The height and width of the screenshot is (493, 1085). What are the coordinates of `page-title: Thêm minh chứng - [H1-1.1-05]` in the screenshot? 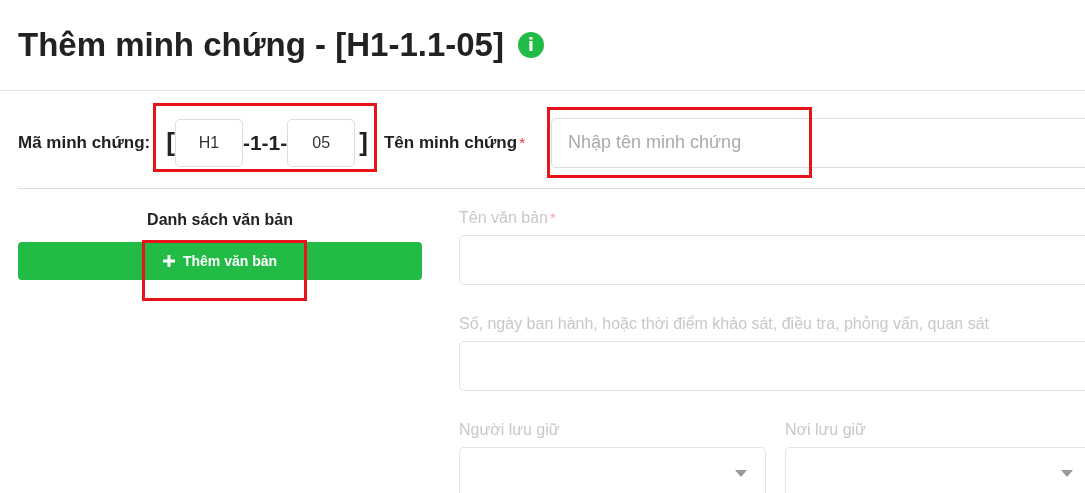 It's located at (261, 45).